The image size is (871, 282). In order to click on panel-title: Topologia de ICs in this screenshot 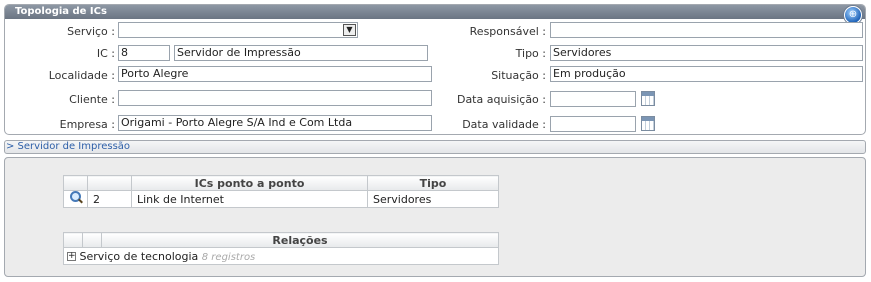, I will do `click(61, 11)`.